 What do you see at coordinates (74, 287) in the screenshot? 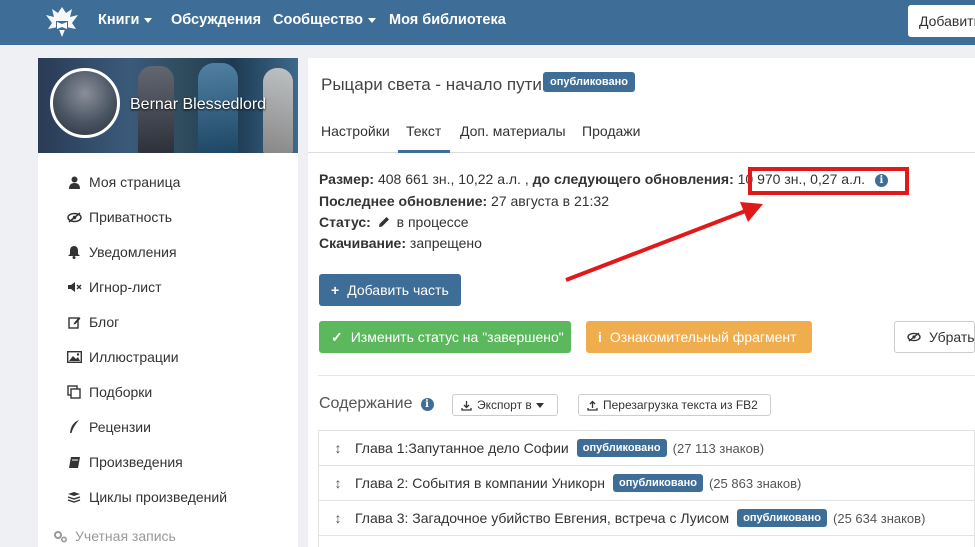
I see `volume-off-icon` at bounding box center [74, 287].